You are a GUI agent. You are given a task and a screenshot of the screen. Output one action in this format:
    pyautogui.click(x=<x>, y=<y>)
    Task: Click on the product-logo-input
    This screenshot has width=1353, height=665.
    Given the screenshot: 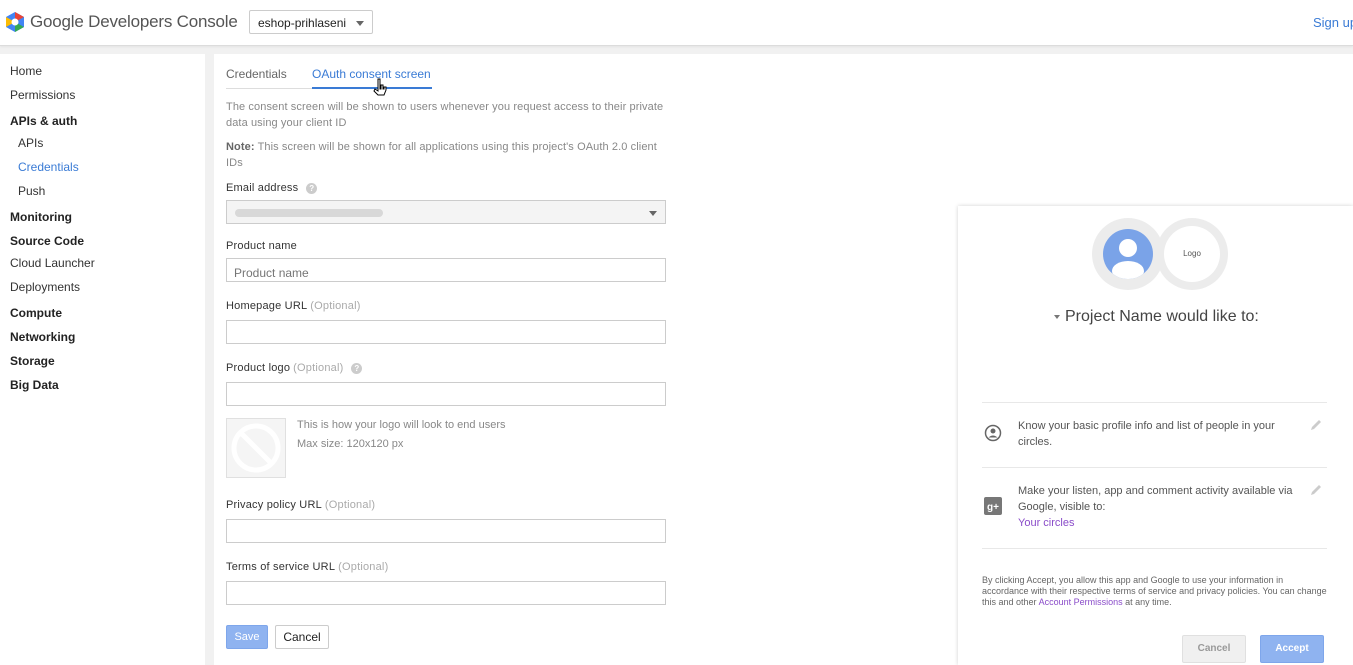 What is the action you would take?
    pyautogui.click(x=446, y=394)
    